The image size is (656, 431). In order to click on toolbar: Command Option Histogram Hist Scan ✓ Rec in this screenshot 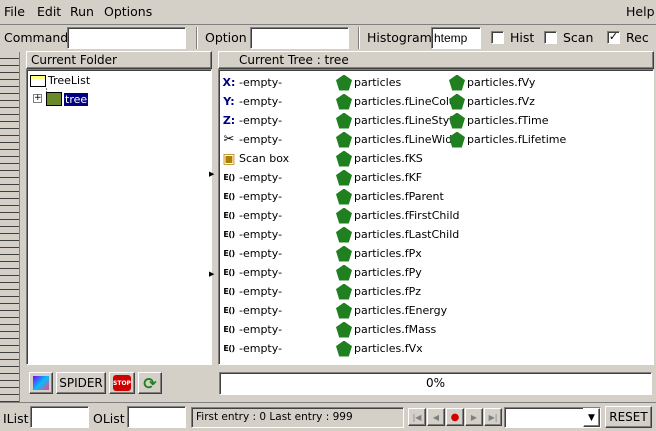, I will do `click(328, 37)`.